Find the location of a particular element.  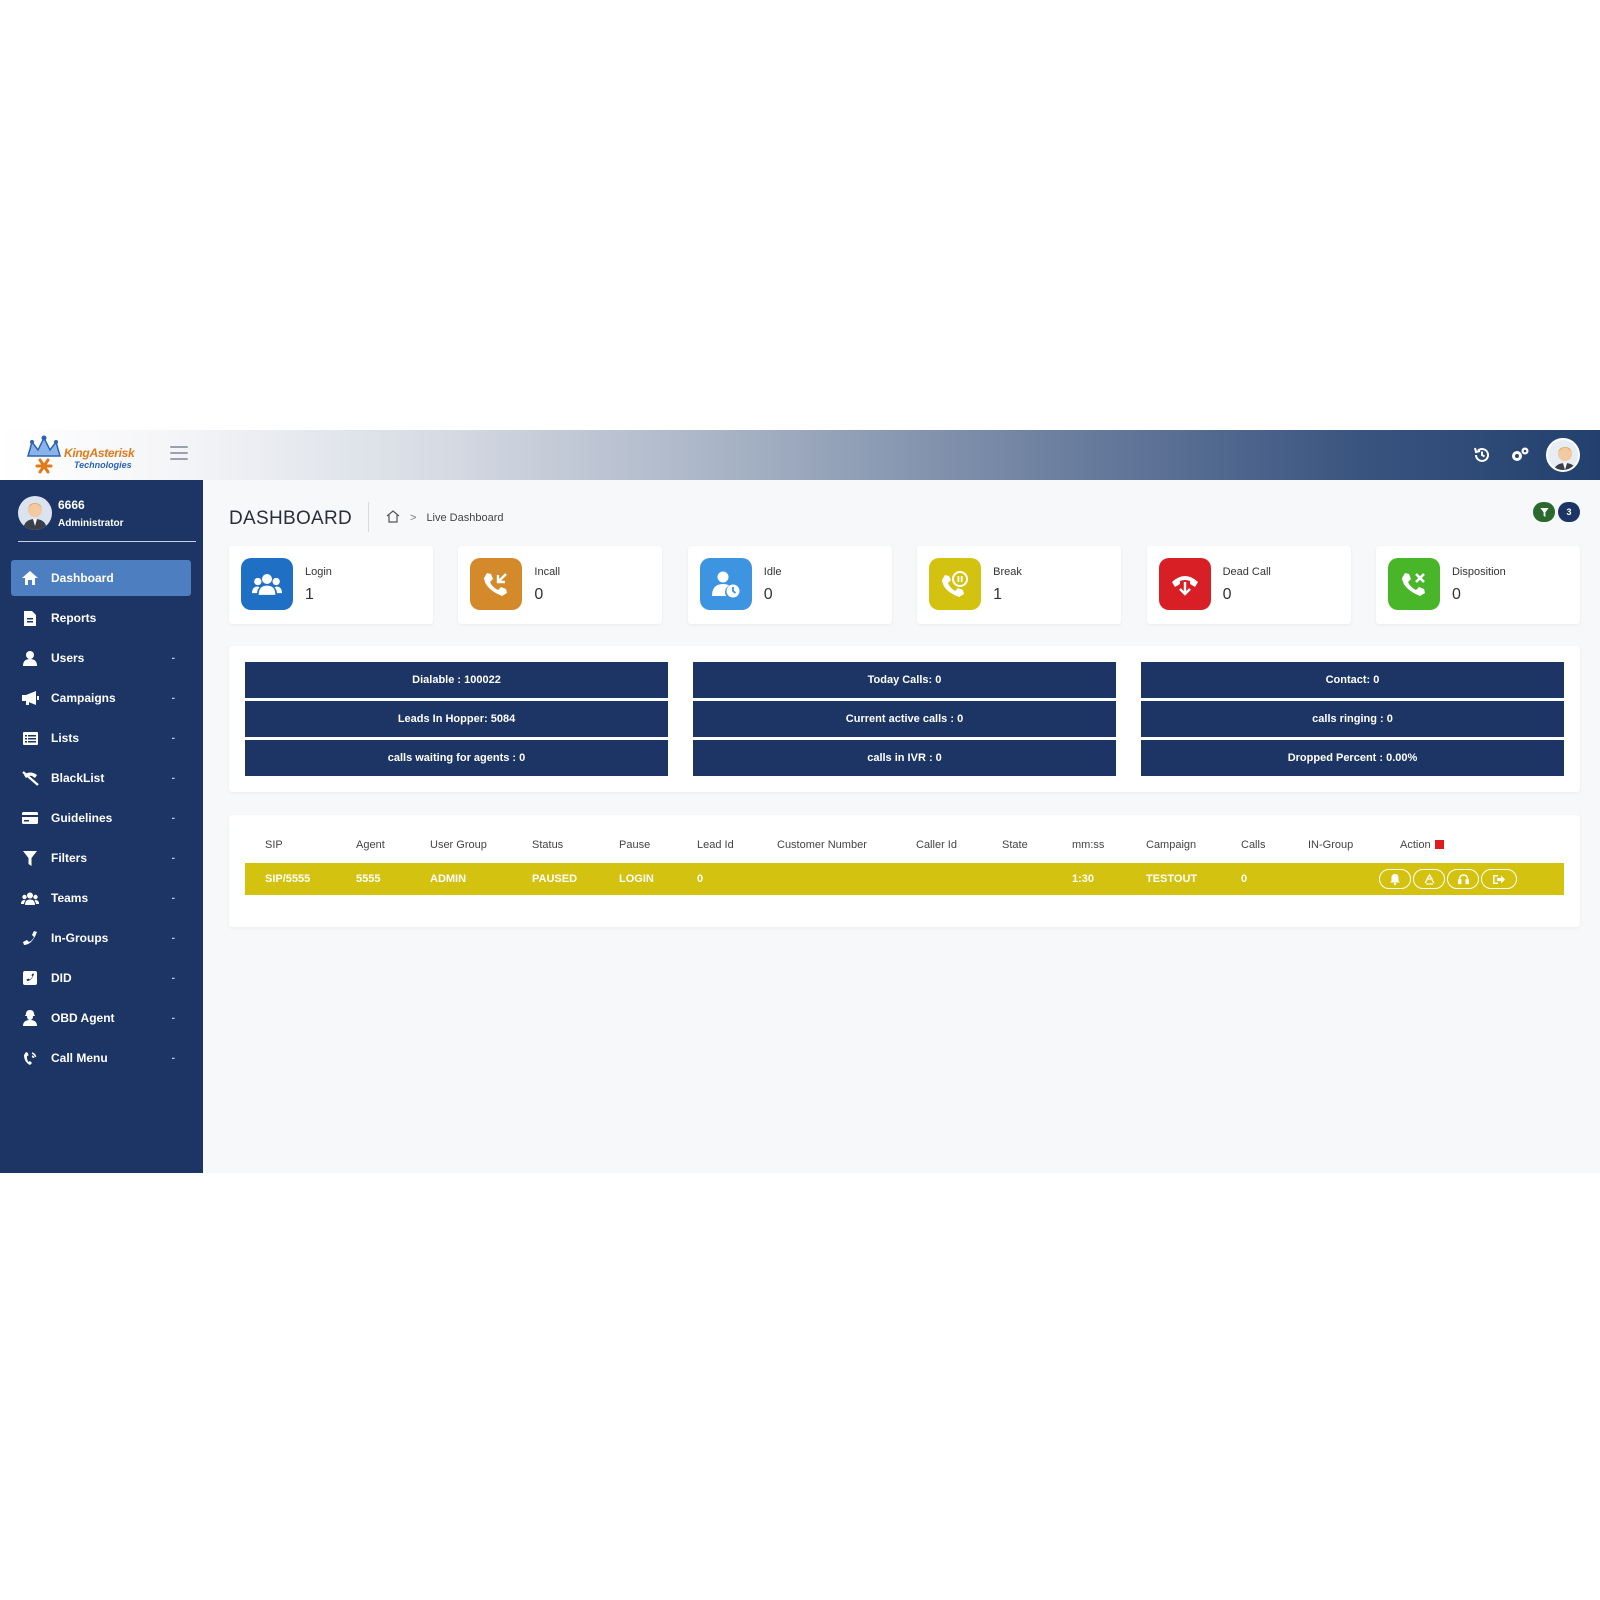

stat-label: Break is located at coordinates (1007, 572).